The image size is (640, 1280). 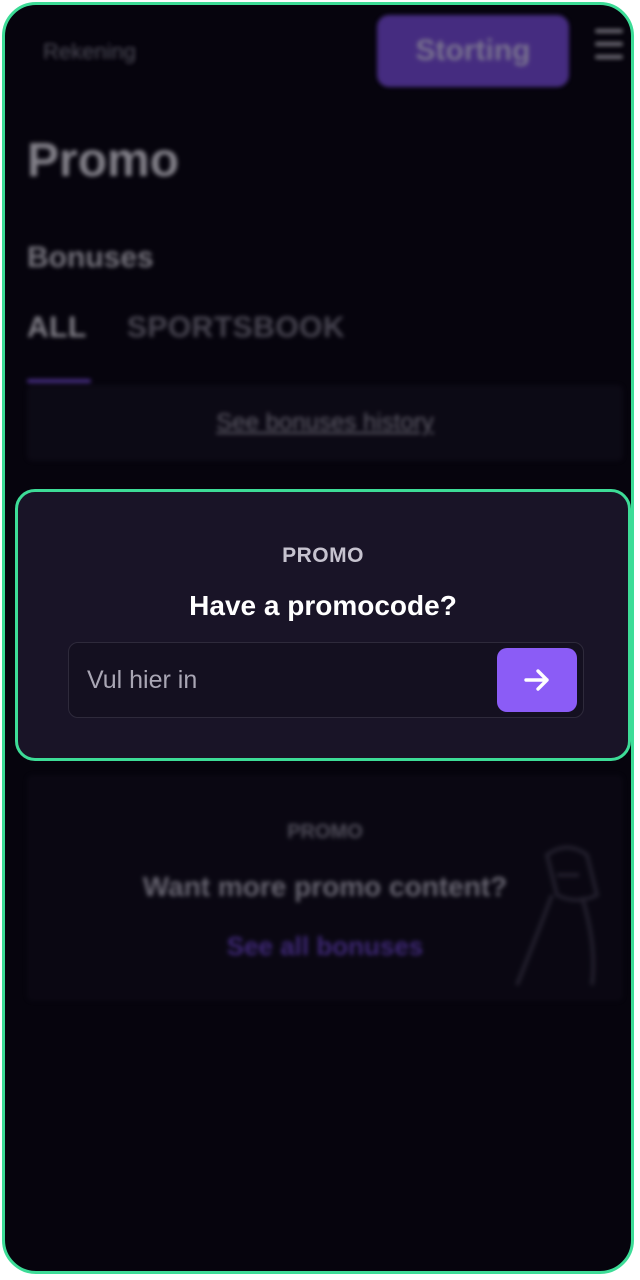 What do you see at coordinates (57, 328) in the screenshot?
I see `tab-all: ALL` at bounding box center [57, 328].